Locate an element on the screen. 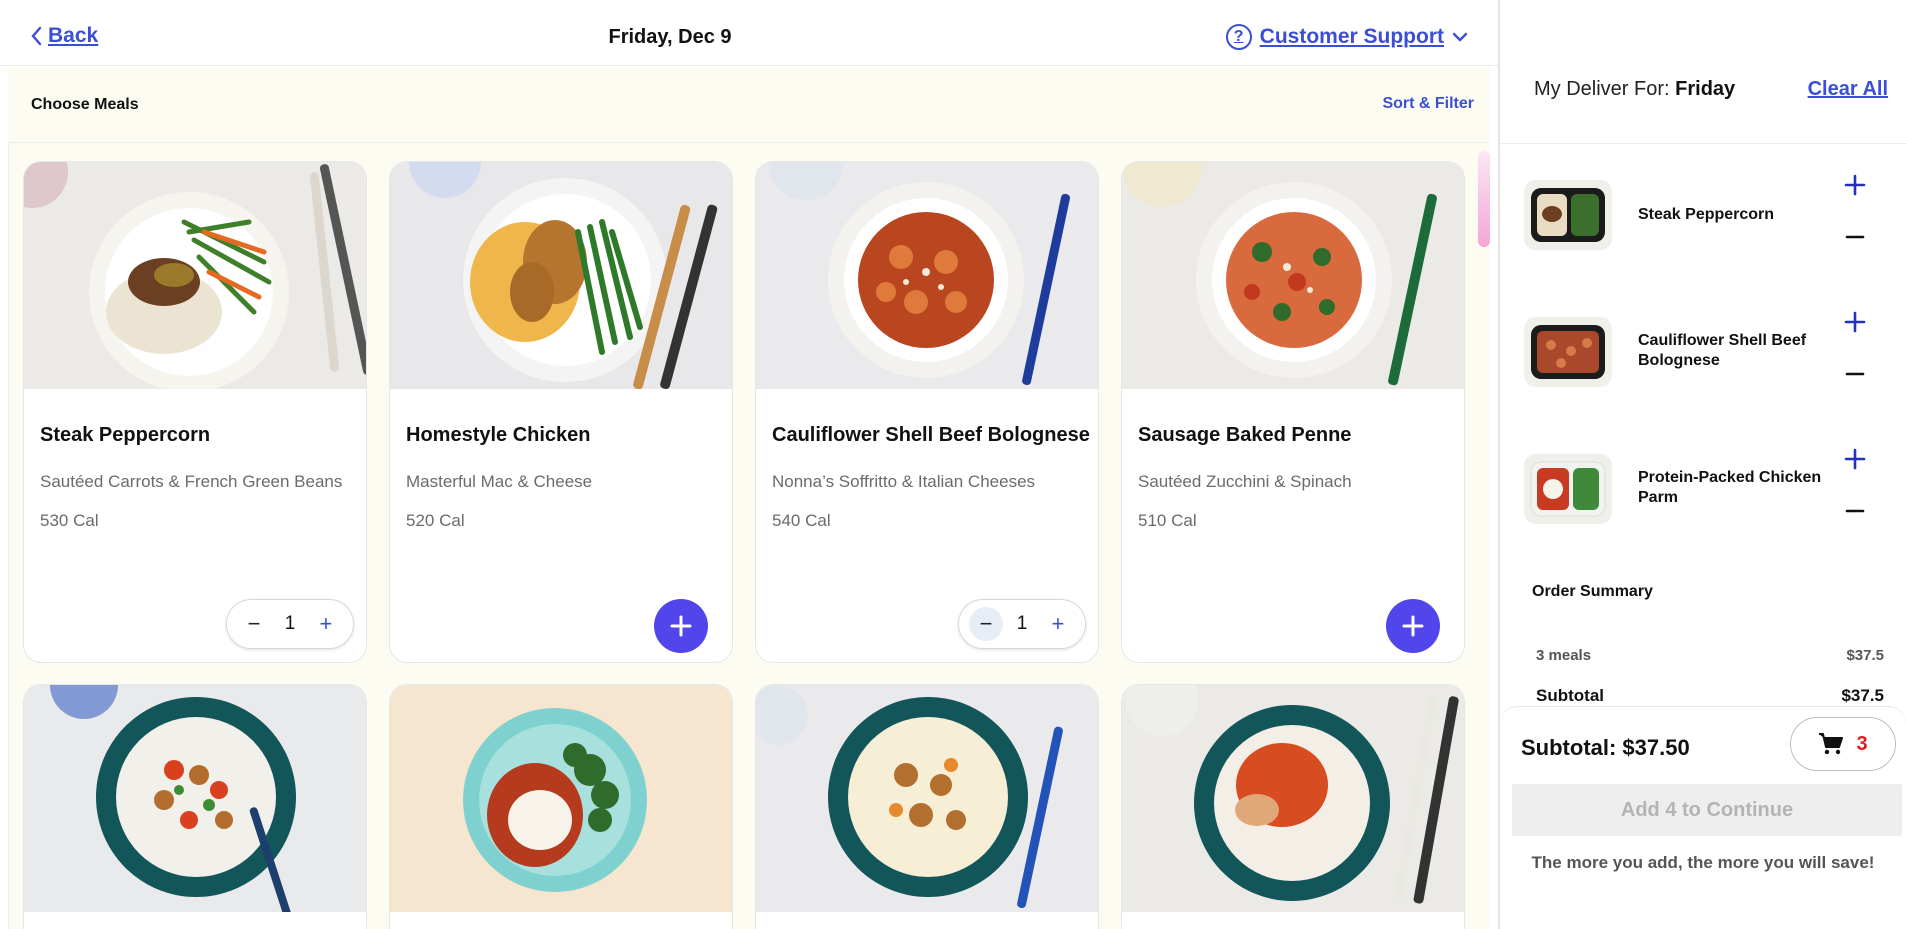 The height and width of the screenshot is (929, 1906). continue-button: Add 4 to Continue is located at coordinates (1707, 810).